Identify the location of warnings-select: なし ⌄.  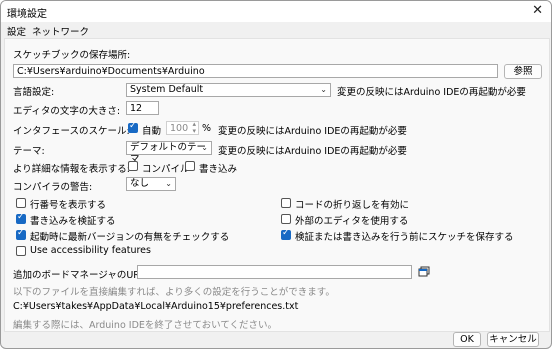
(151, 184).